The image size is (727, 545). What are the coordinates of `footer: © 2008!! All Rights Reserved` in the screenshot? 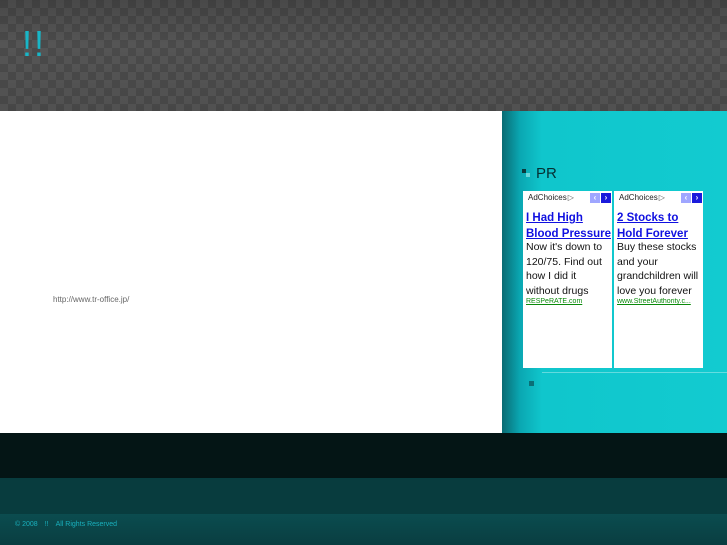 It's located at (363, 529).